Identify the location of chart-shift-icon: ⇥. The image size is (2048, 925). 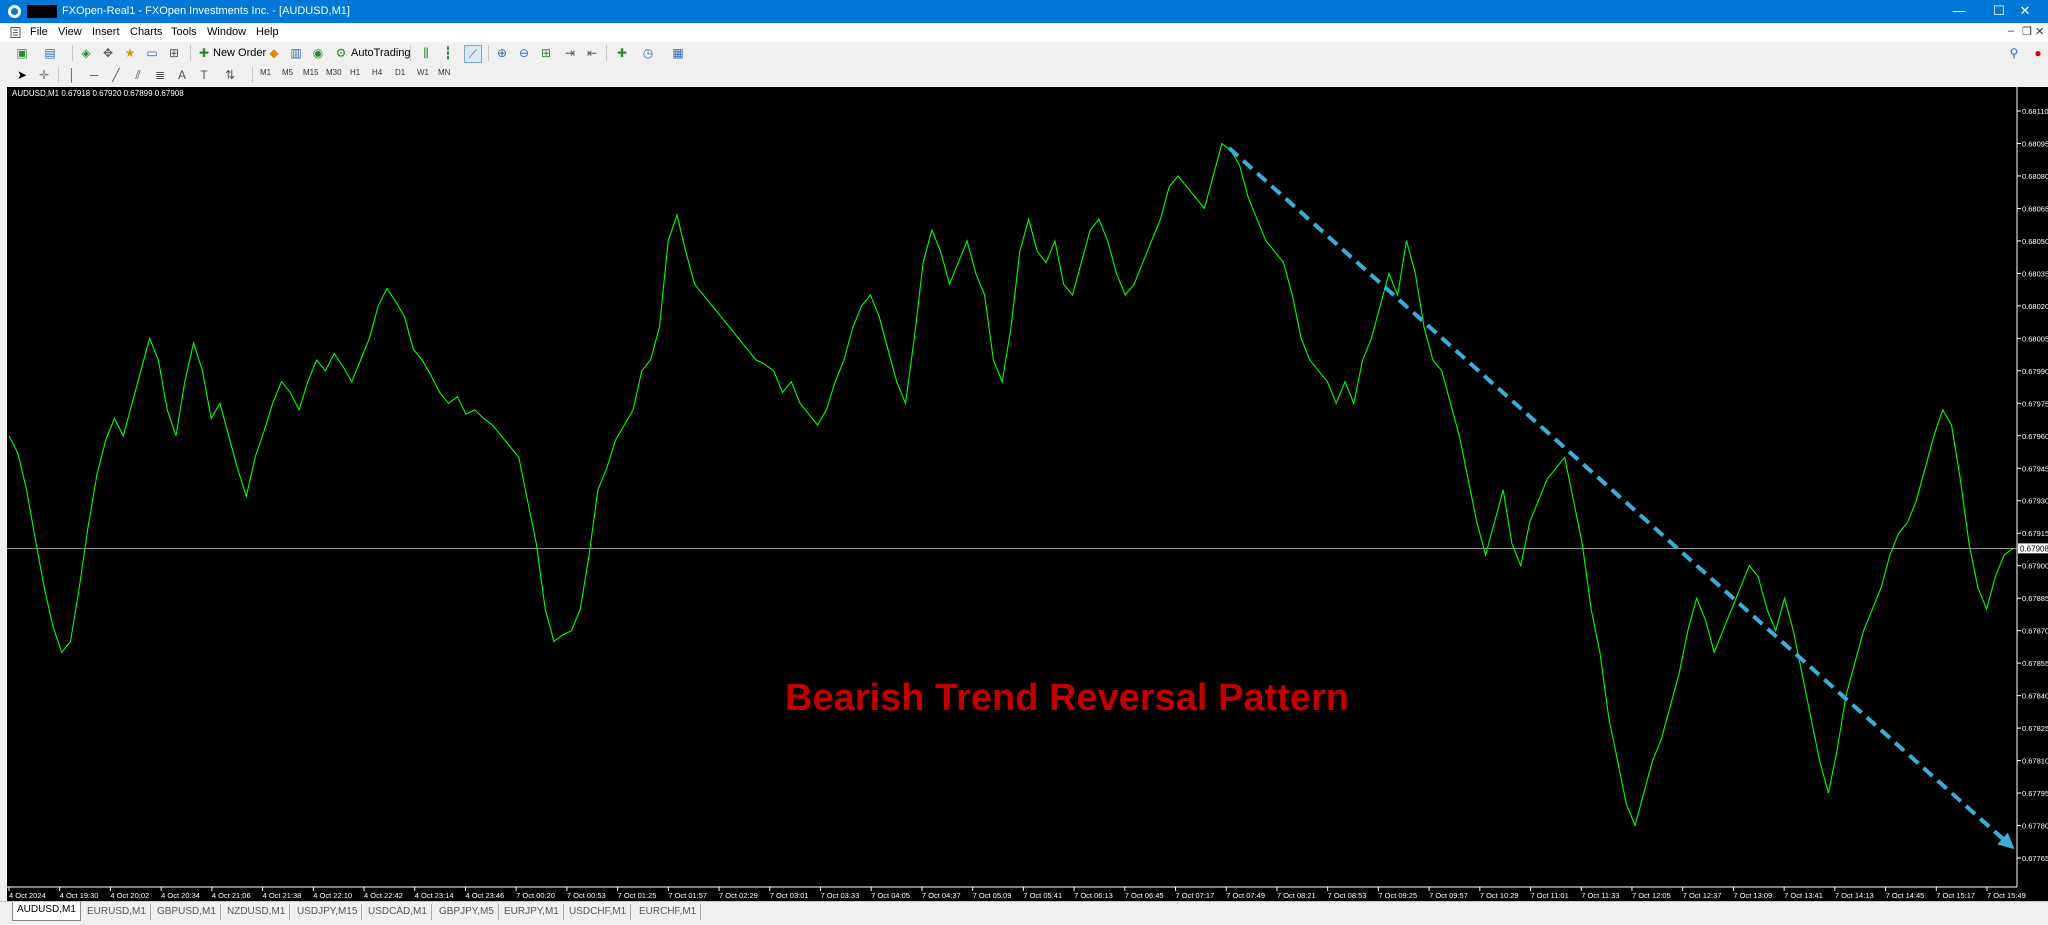
(570, 53).